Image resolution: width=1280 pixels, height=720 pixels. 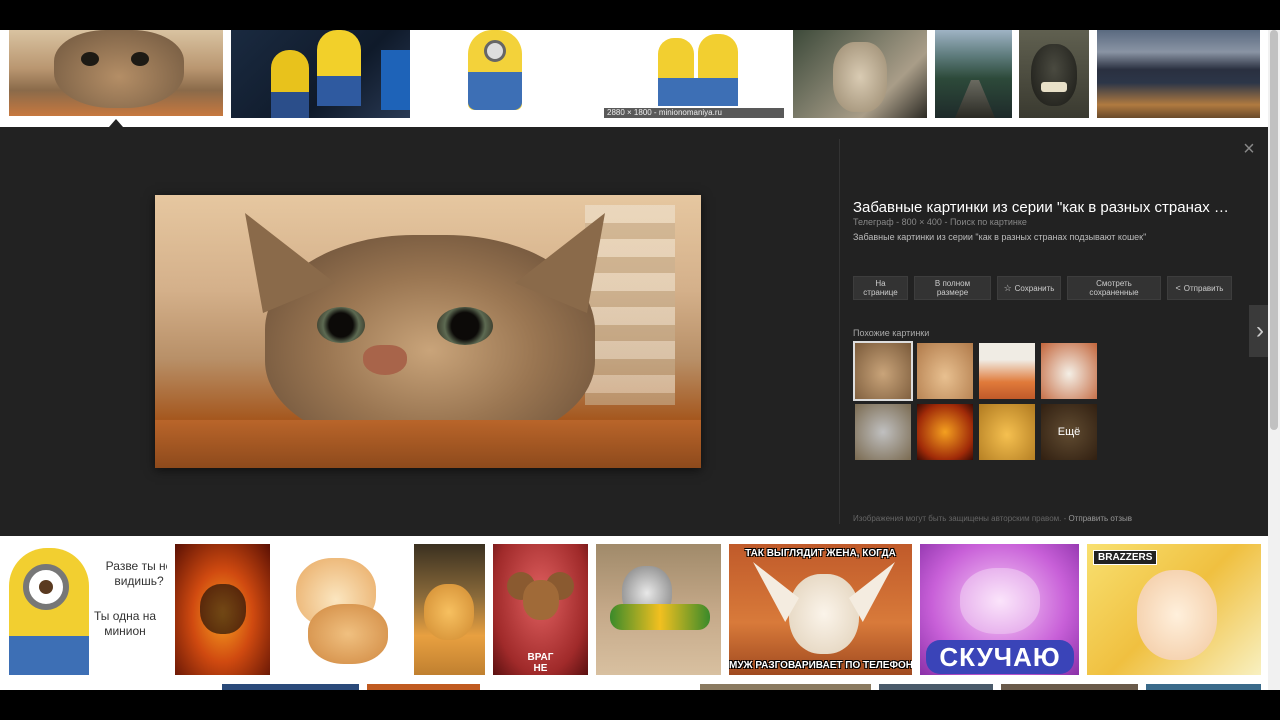 I want to click on thumb-minion-meme: Разве ты не видишь? Ты одна на минион, so click(x=88, y=609).